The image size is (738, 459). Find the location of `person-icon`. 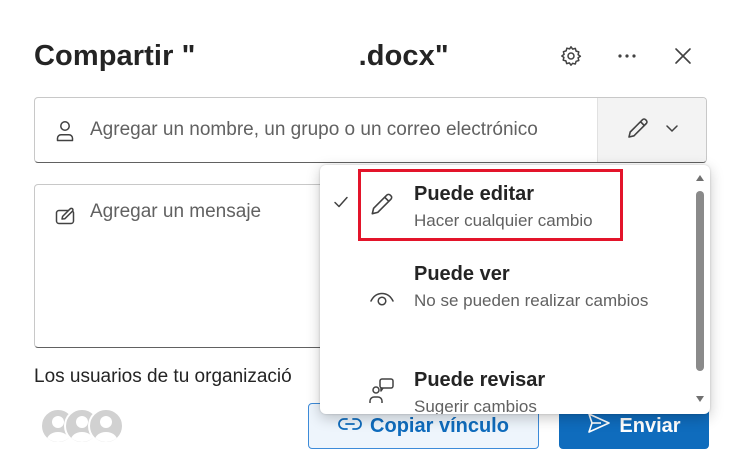

person-icon is located at coordinates (65, 133).